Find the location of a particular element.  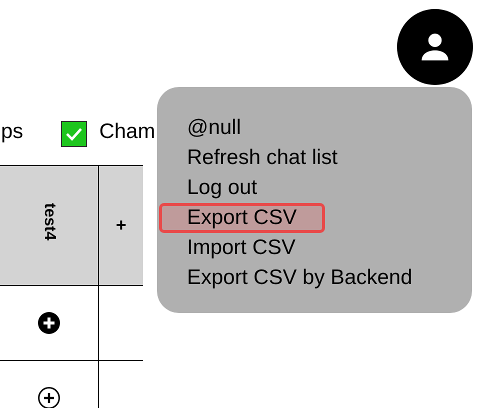

toolbar-label: ps is located at coordinates (12, 131).